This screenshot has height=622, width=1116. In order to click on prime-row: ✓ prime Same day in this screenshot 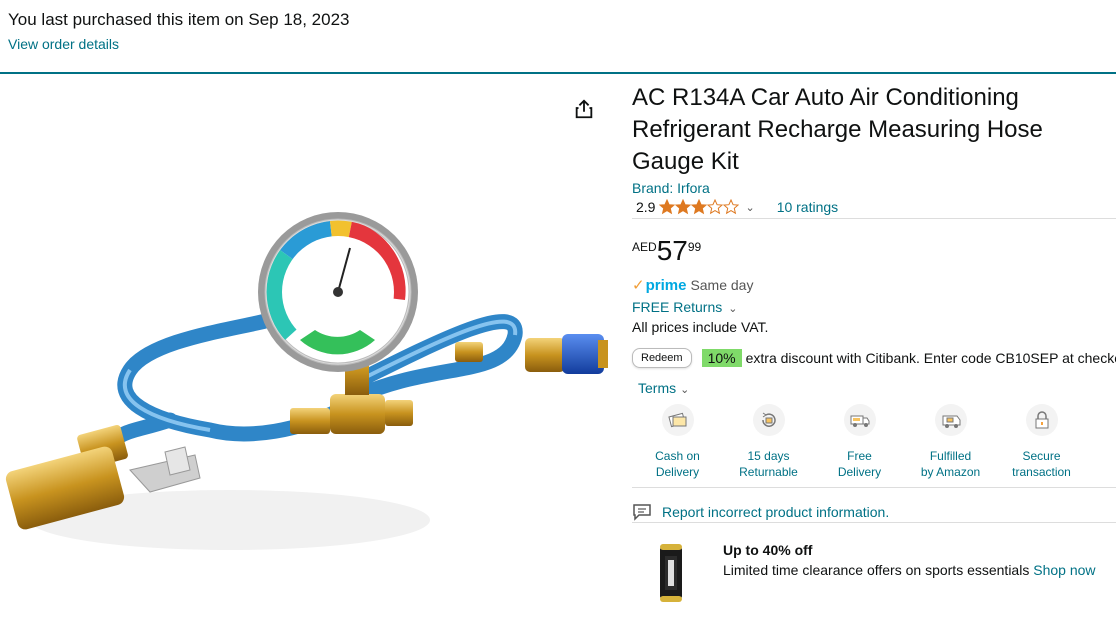, I will do `click(693, 285)`.